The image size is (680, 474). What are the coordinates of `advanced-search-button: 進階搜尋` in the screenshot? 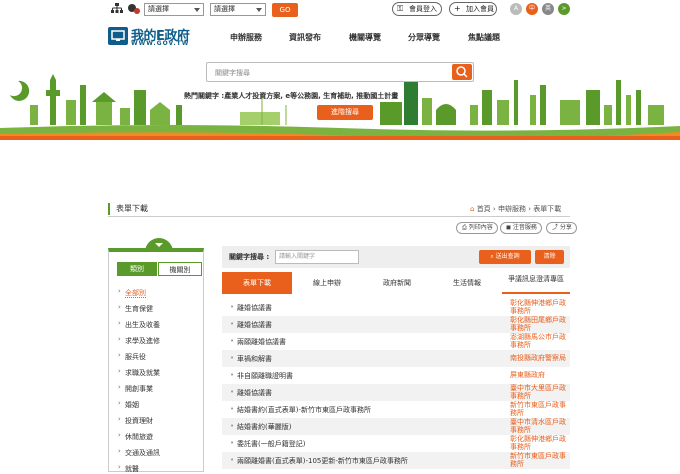 It's located at (345, 112).